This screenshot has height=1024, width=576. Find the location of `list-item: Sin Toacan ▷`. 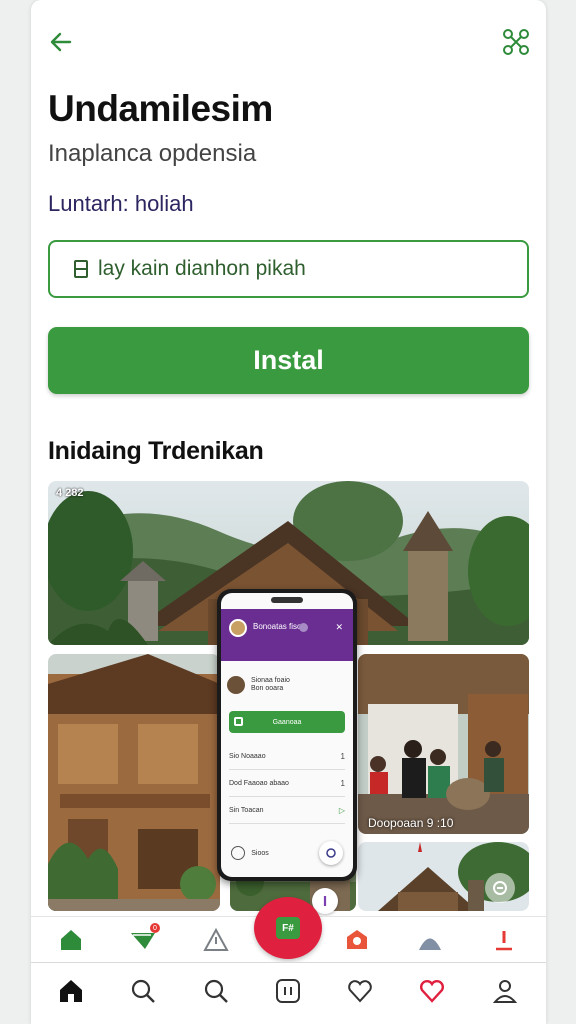

list-item: Sin Toacan ▷ is located at coordinates (287, 810).